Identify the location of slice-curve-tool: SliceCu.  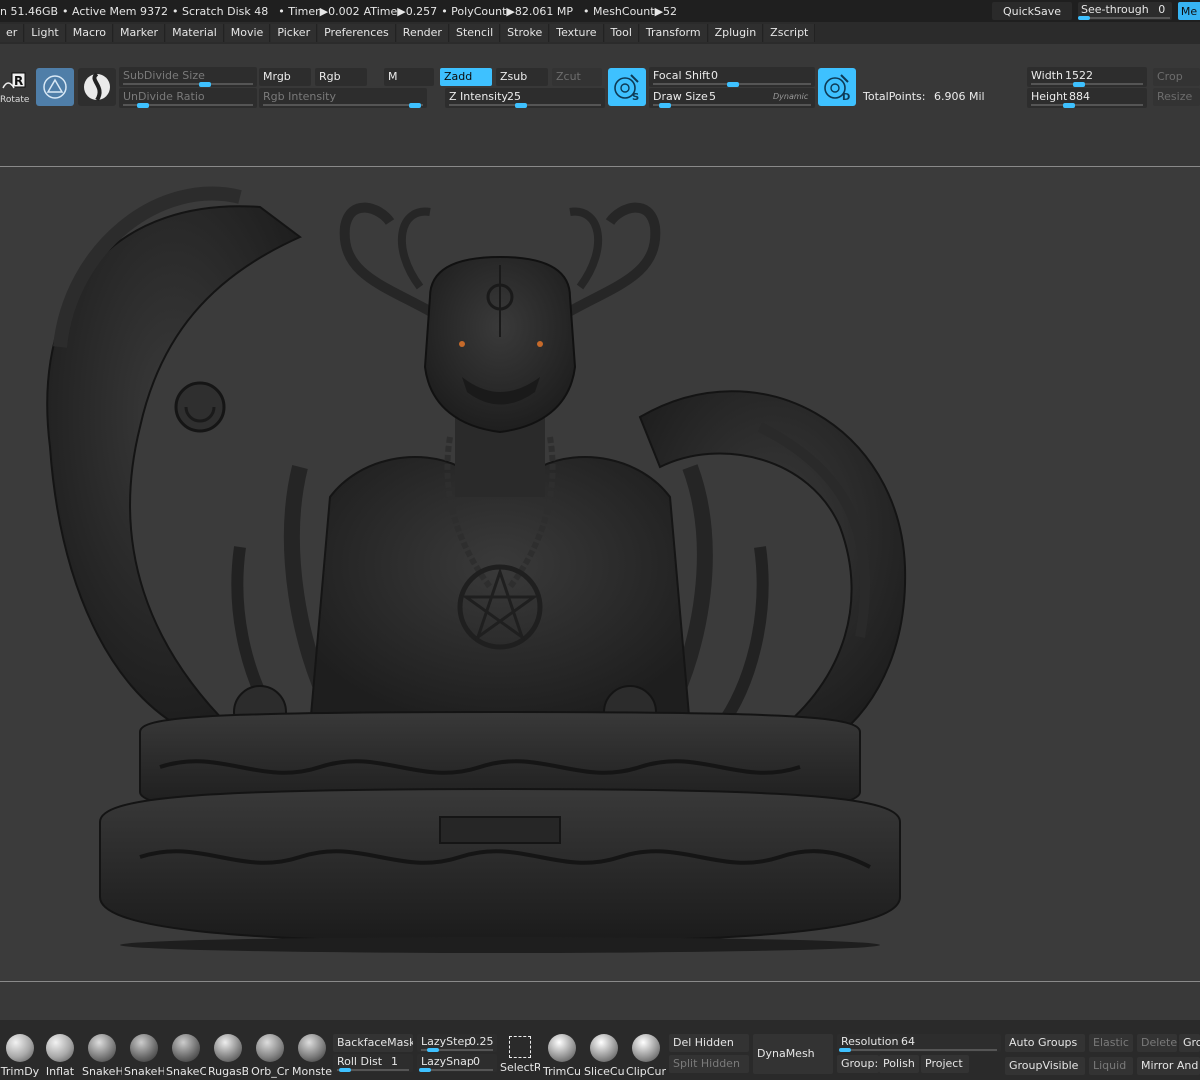
(604, 1056).